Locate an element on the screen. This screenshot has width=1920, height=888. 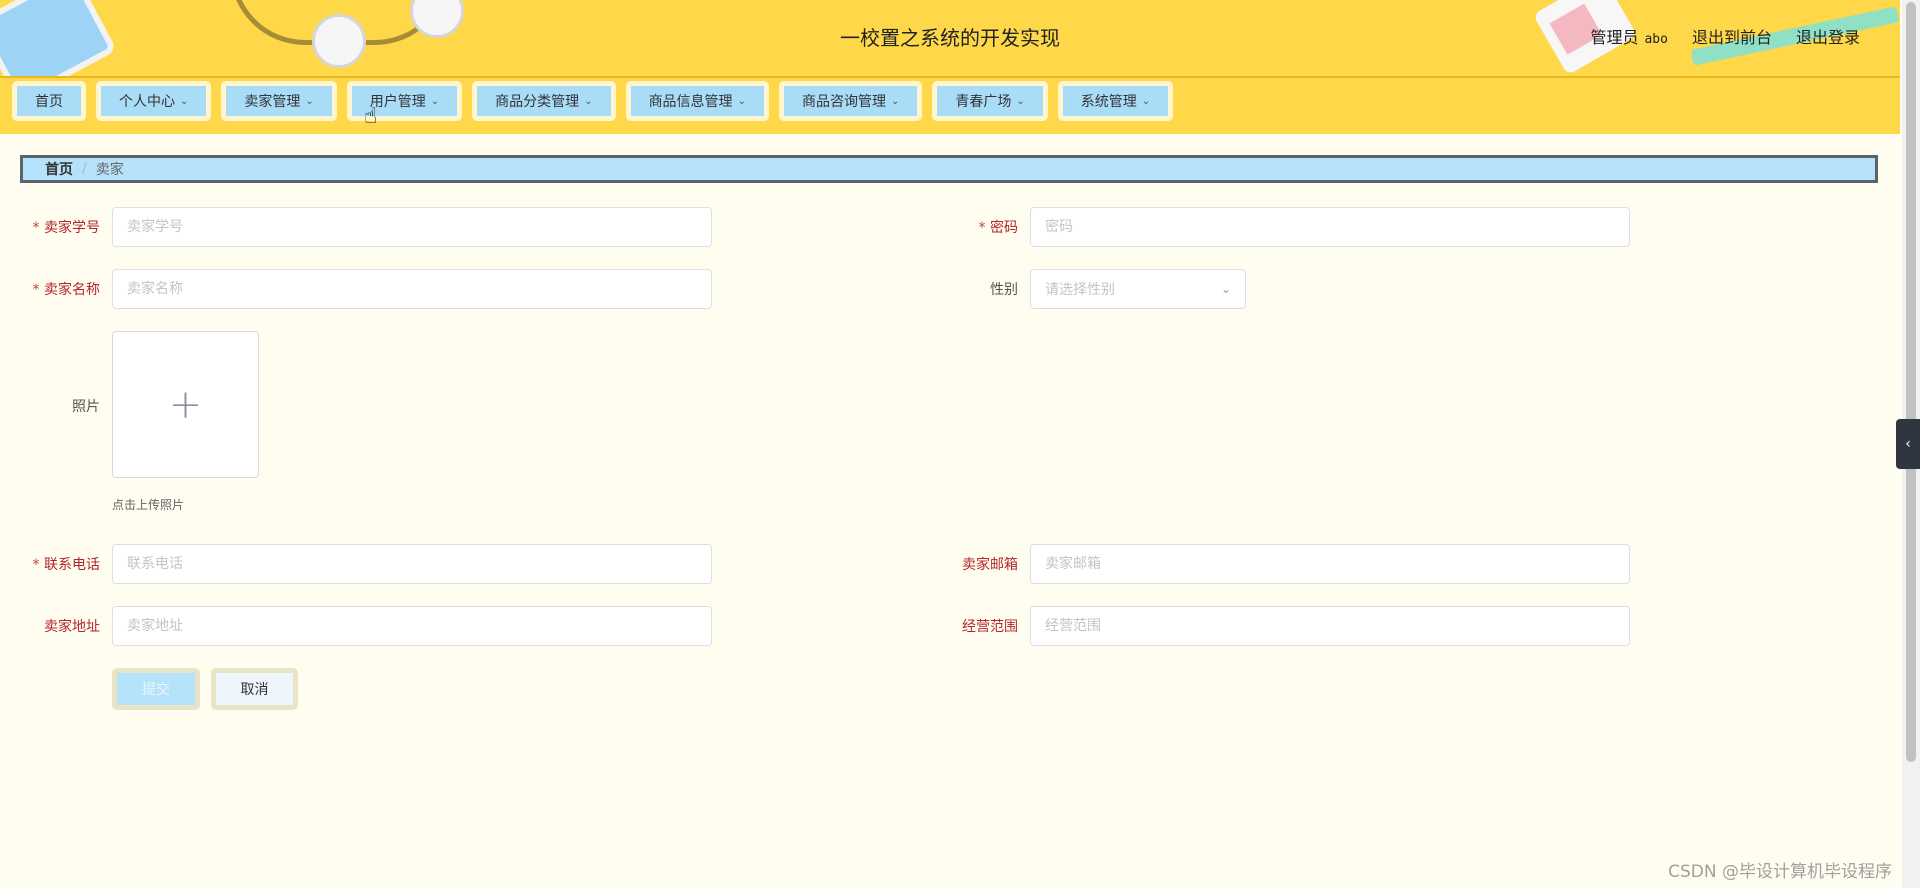
phone-label: 联系电话 is located at coordinates (66, 564).